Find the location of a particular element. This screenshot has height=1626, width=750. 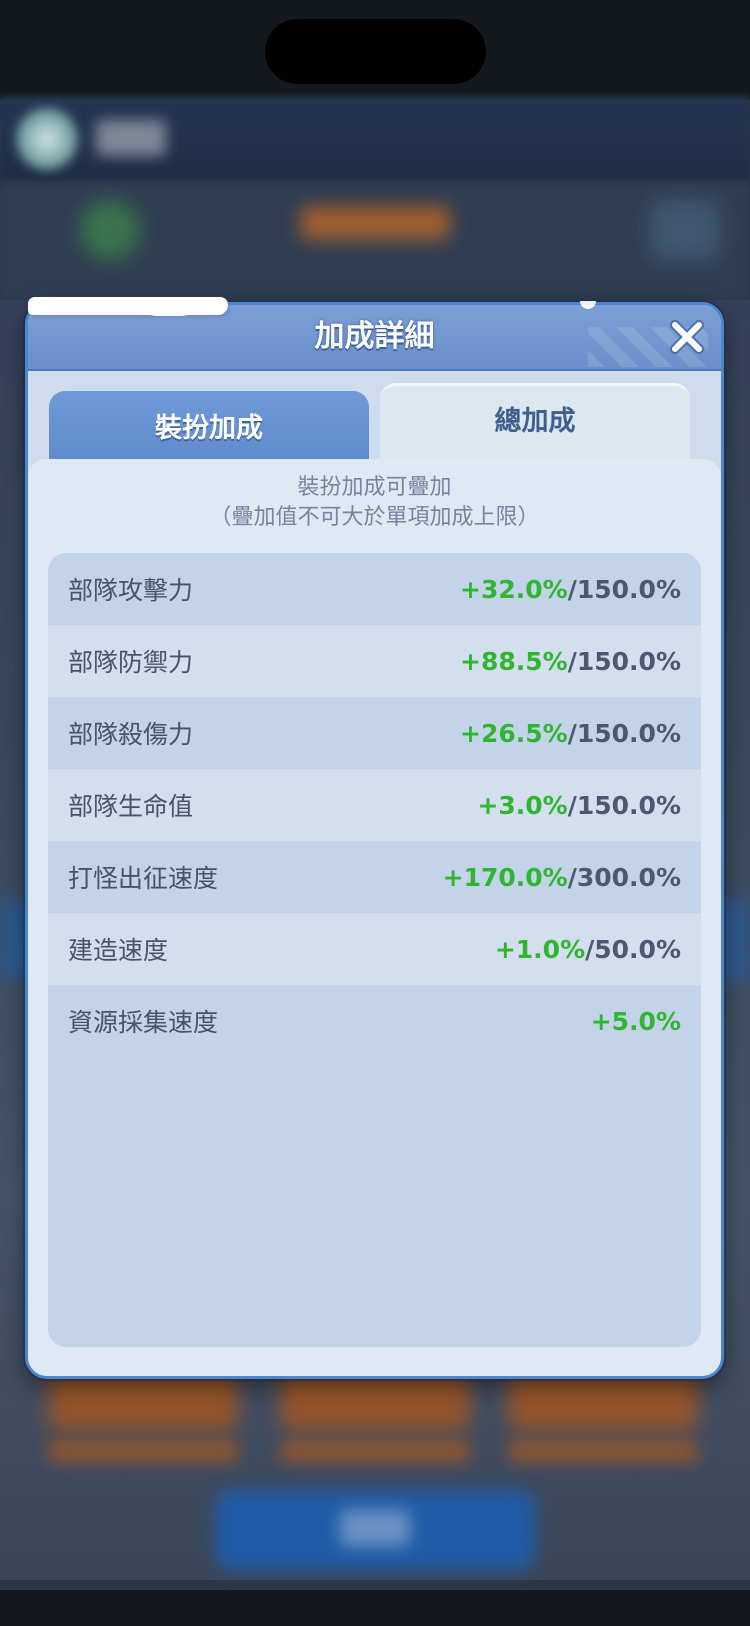

stat-name: 建造速度 is located at coordinates (118, 950).